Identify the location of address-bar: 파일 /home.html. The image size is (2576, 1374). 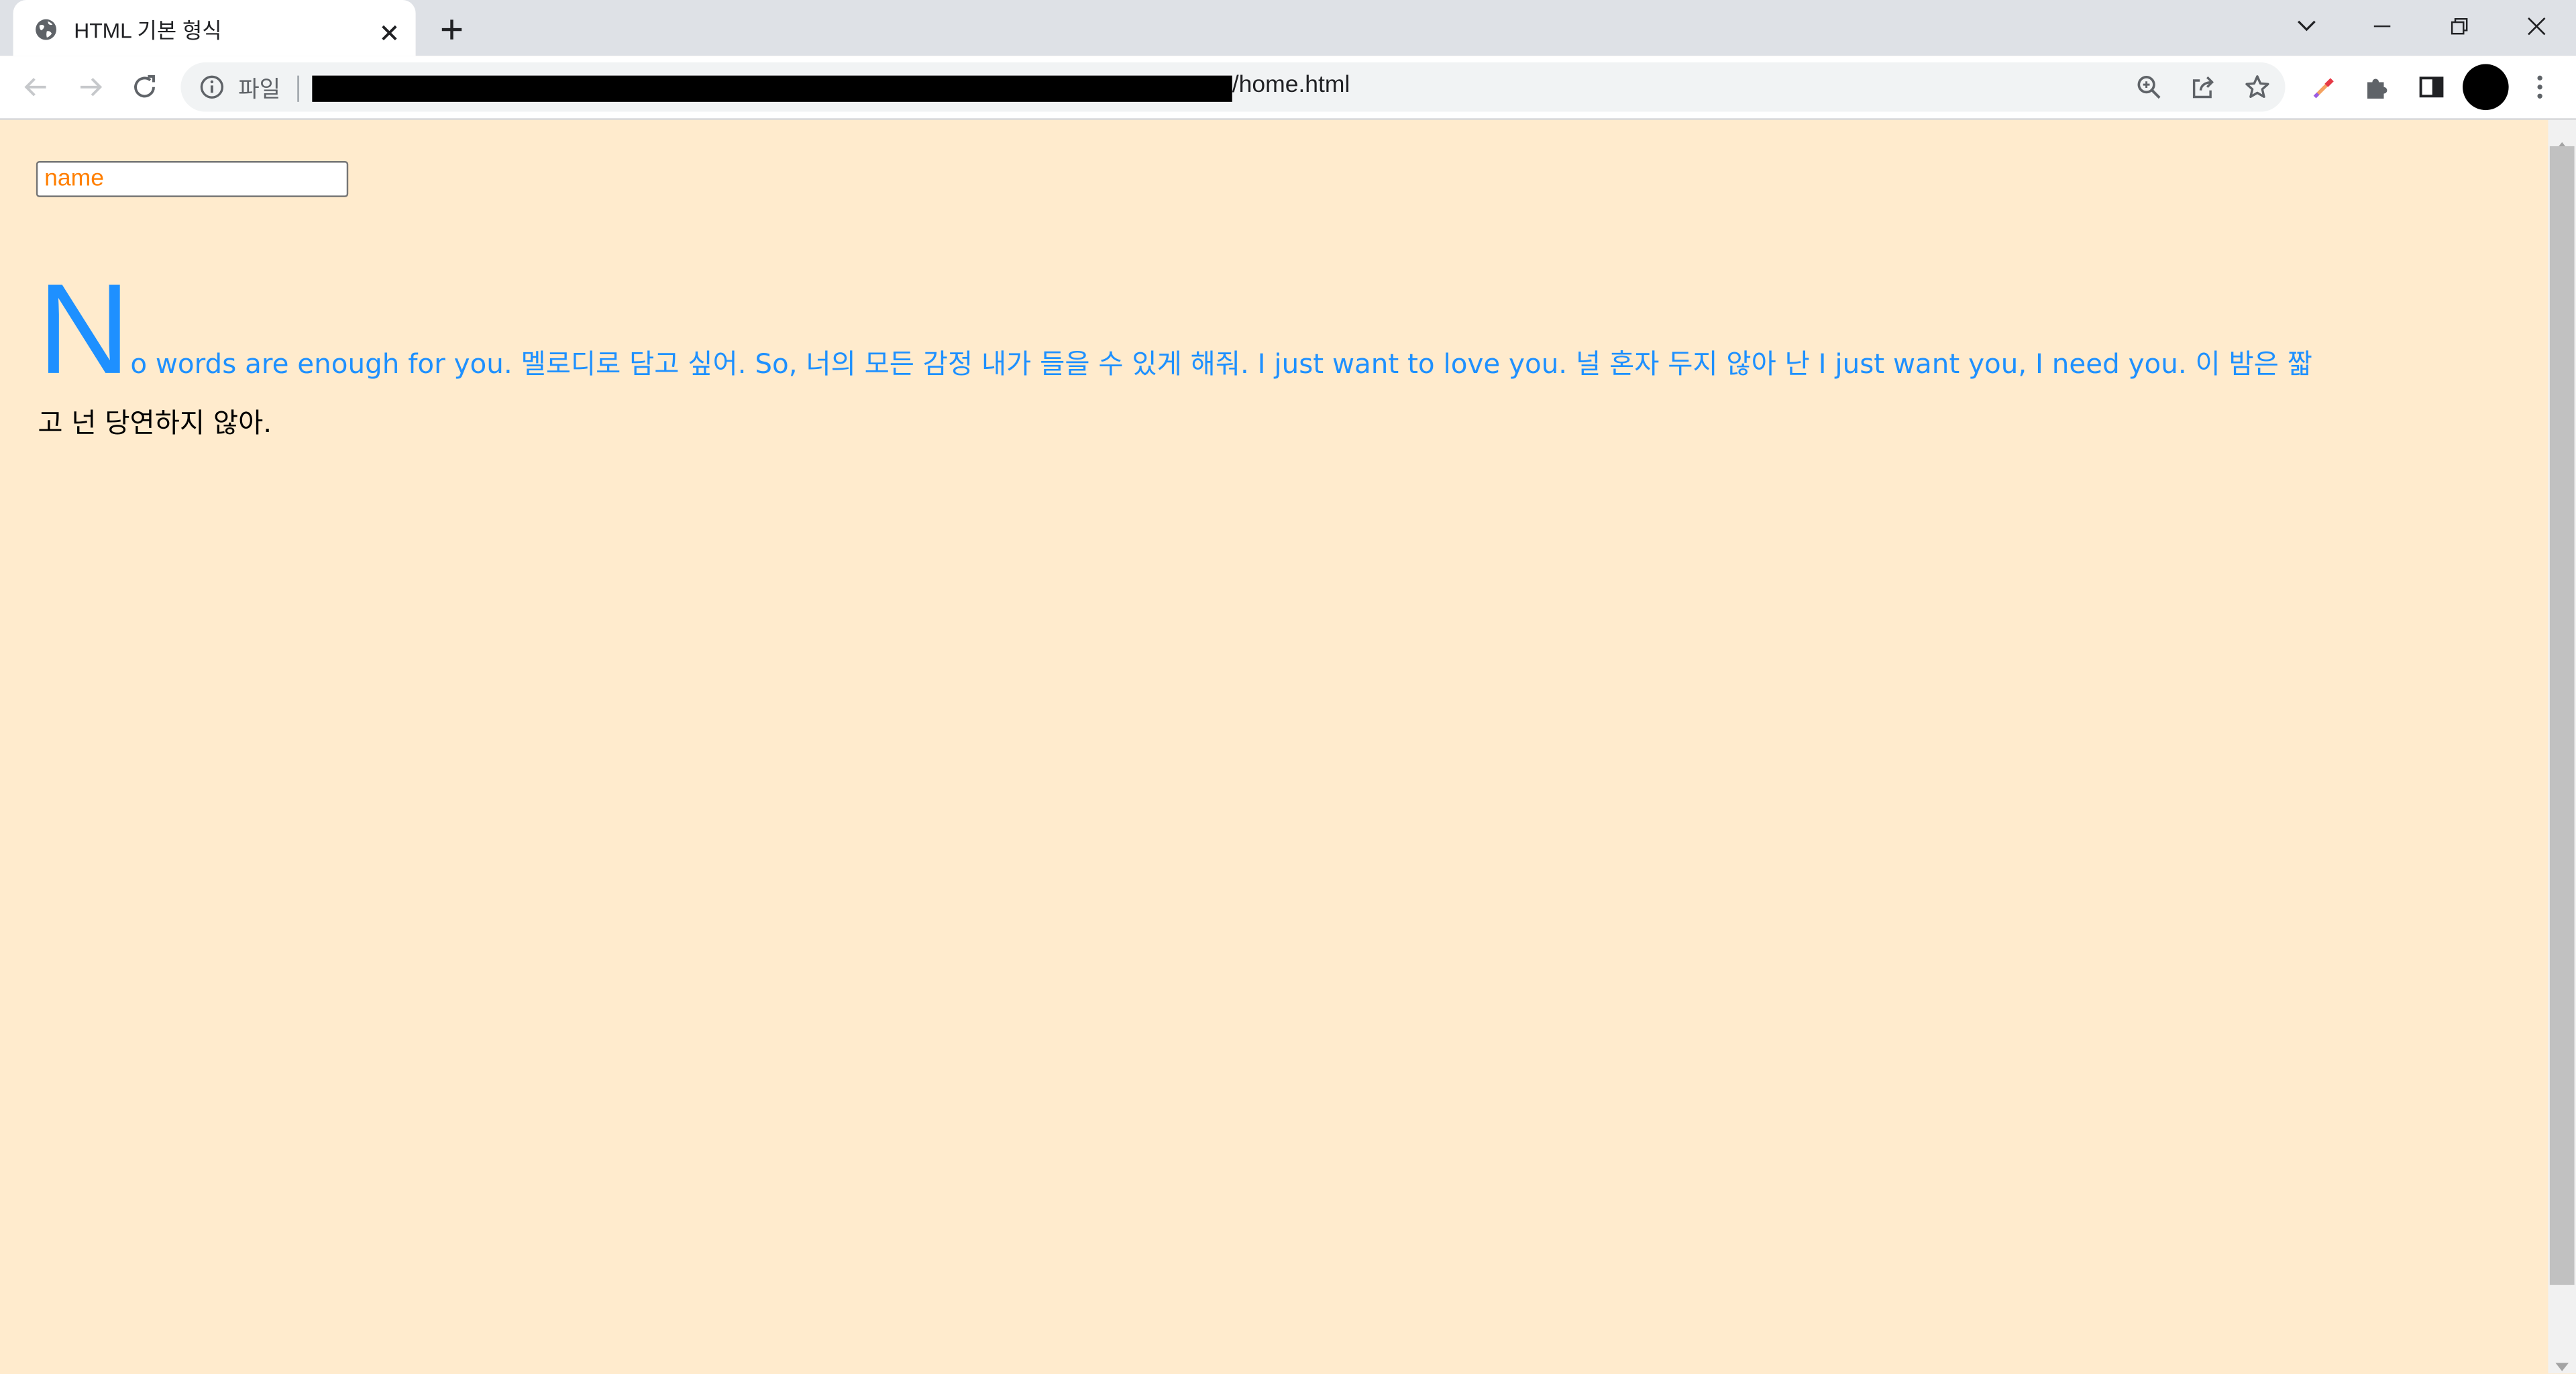
(1233, 87).